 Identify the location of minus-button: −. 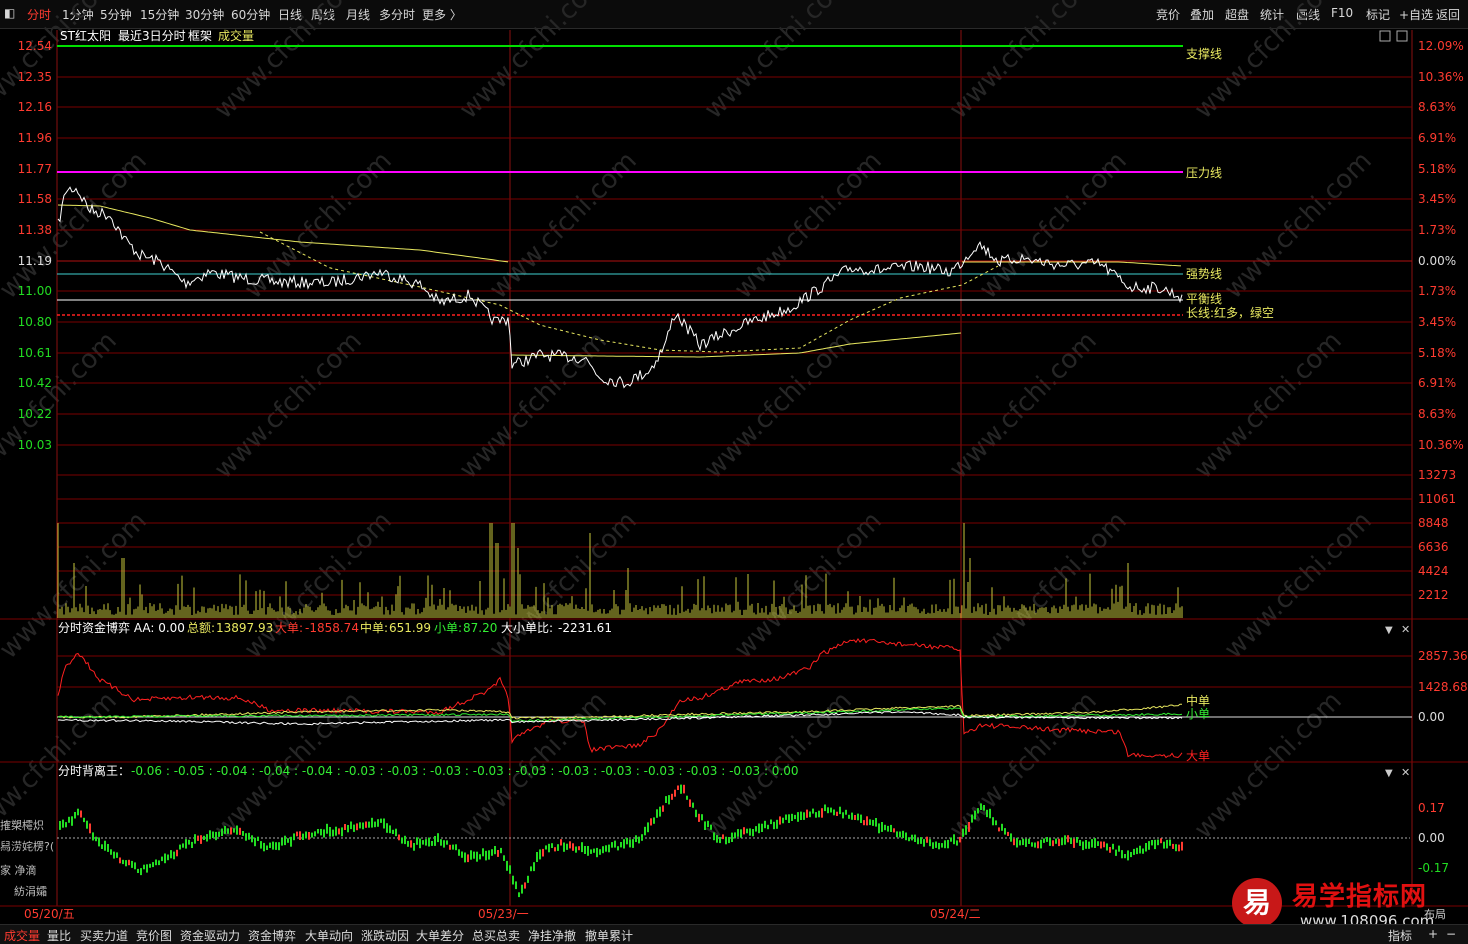
(1451, 934).